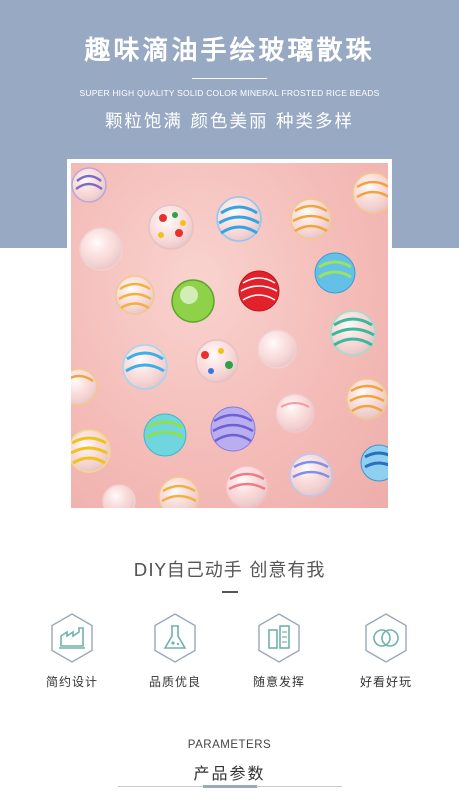 This screenshot has height=800, width=459. I want to click on feature-quality: 品质优良, so click(175, 651).